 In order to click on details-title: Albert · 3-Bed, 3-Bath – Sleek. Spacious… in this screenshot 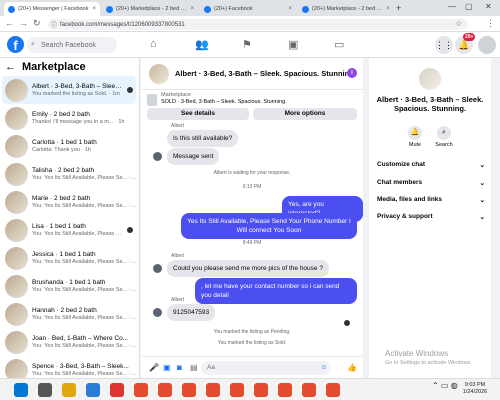, I will do `click(430, 104)`.